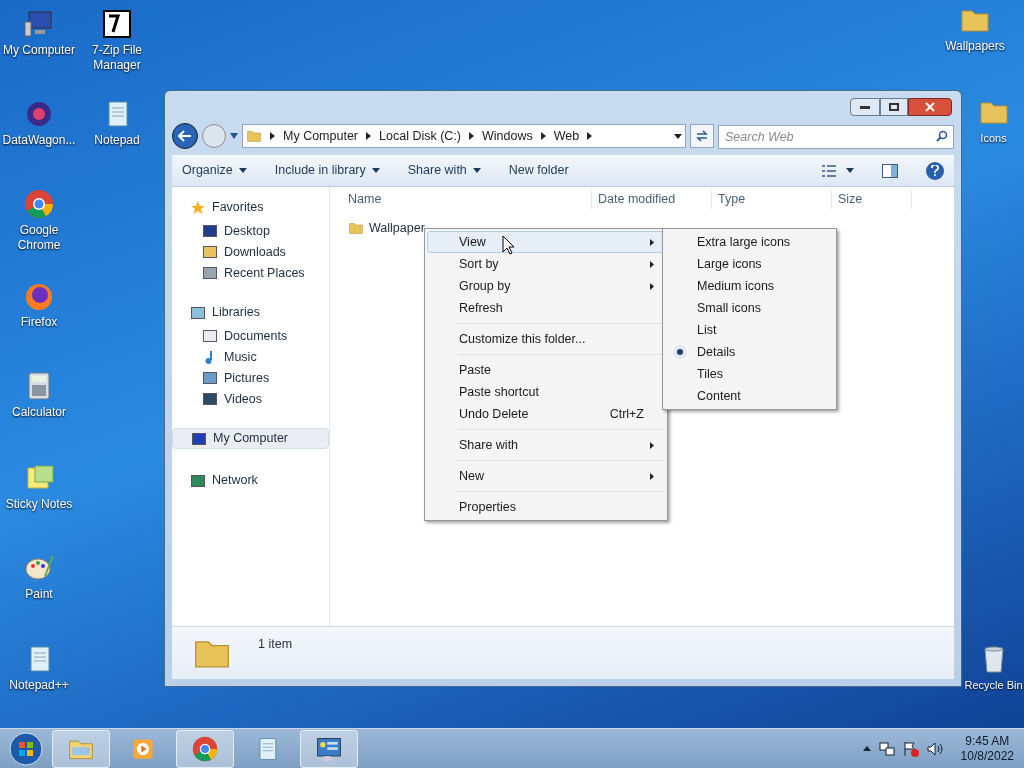 The image size is (1024, 768). I want to click on desktop-shortcut: My Computer, so click(39, 33).